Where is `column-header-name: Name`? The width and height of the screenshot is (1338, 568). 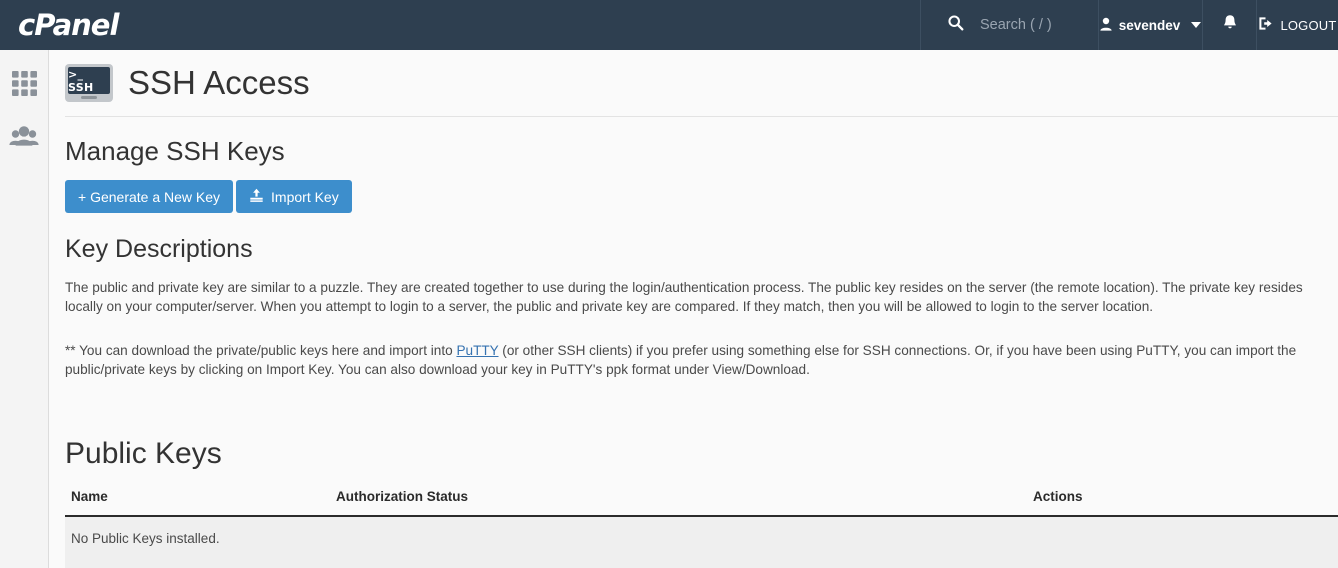 column-header-name: Name is located at coordinates (197, 503).